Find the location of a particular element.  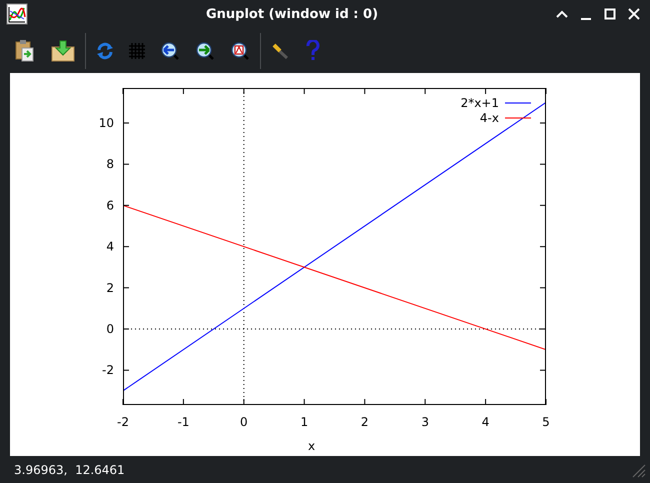

x-tick-label: 2 is located at coordinates (364, 422).